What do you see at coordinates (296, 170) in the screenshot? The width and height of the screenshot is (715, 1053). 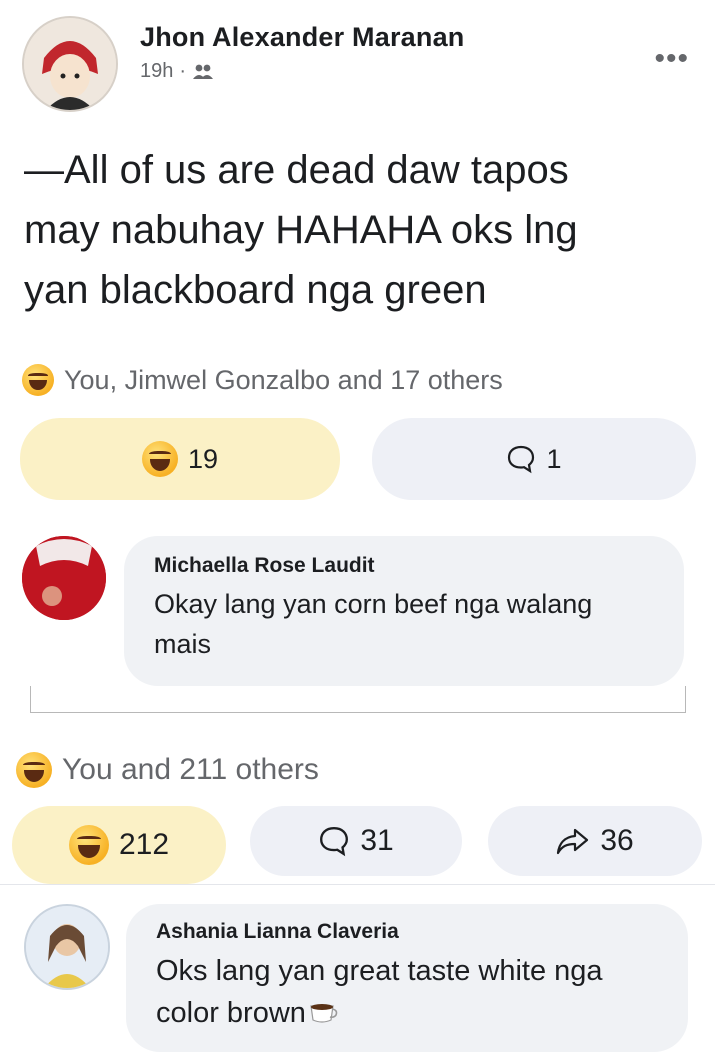 I see `post-text-line: —All of us are dead daw tapos` at bounding box center [296, 170].